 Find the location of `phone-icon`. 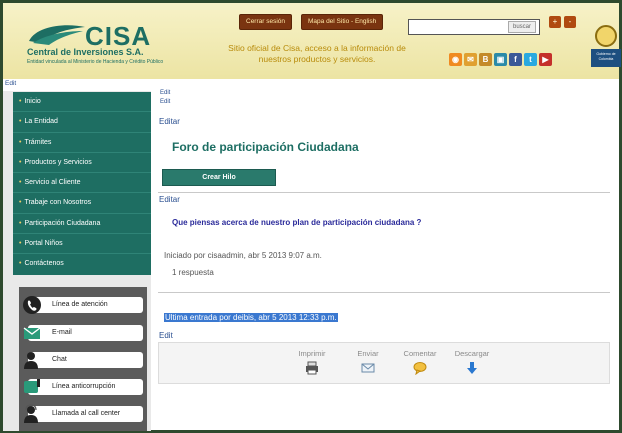

phone-icon is located at coordinates (32, 305).